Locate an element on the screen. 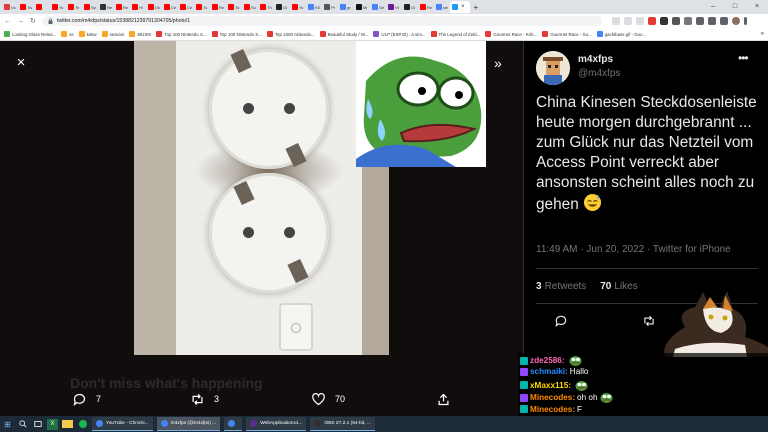 This screenshot has height=432, width=768. browser-tab: Su is located at coordinates (250, 7).